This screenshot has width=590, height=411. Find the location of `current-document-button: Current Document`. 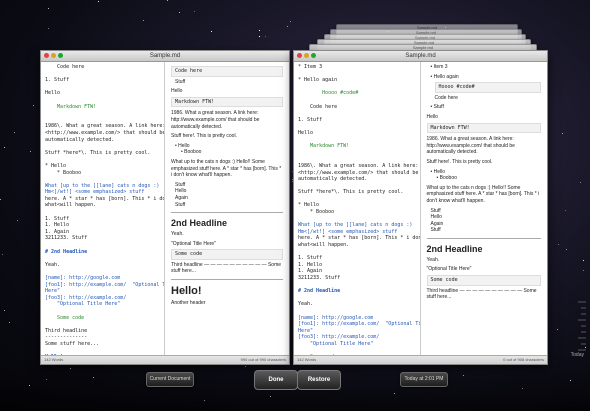

current-document-button: Current Document is located at coordinates (170, 379).